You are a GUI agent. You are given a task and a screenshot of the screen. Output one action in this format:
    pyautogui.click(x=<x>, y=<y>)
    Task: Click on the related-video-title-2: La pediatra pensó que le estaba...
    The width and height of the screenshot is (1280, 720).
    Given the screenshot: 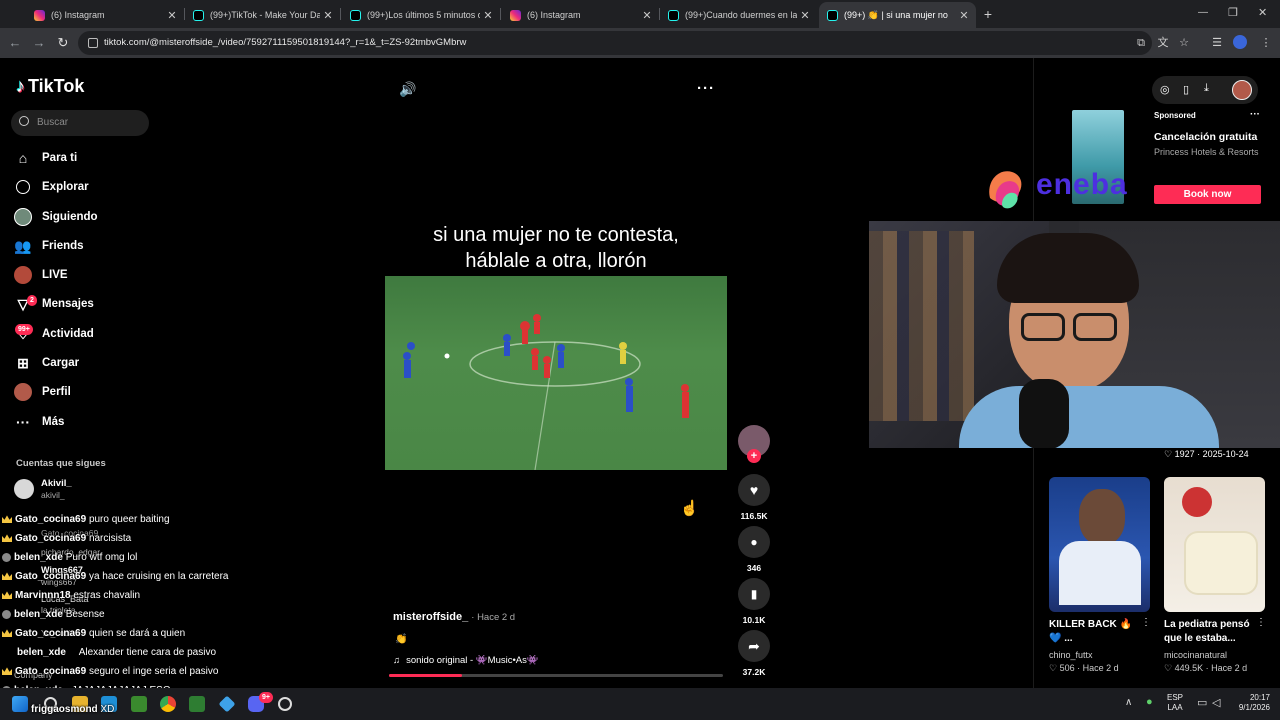 What is the action you would take?
    pyautogui.click(x=1210, y=632)
    